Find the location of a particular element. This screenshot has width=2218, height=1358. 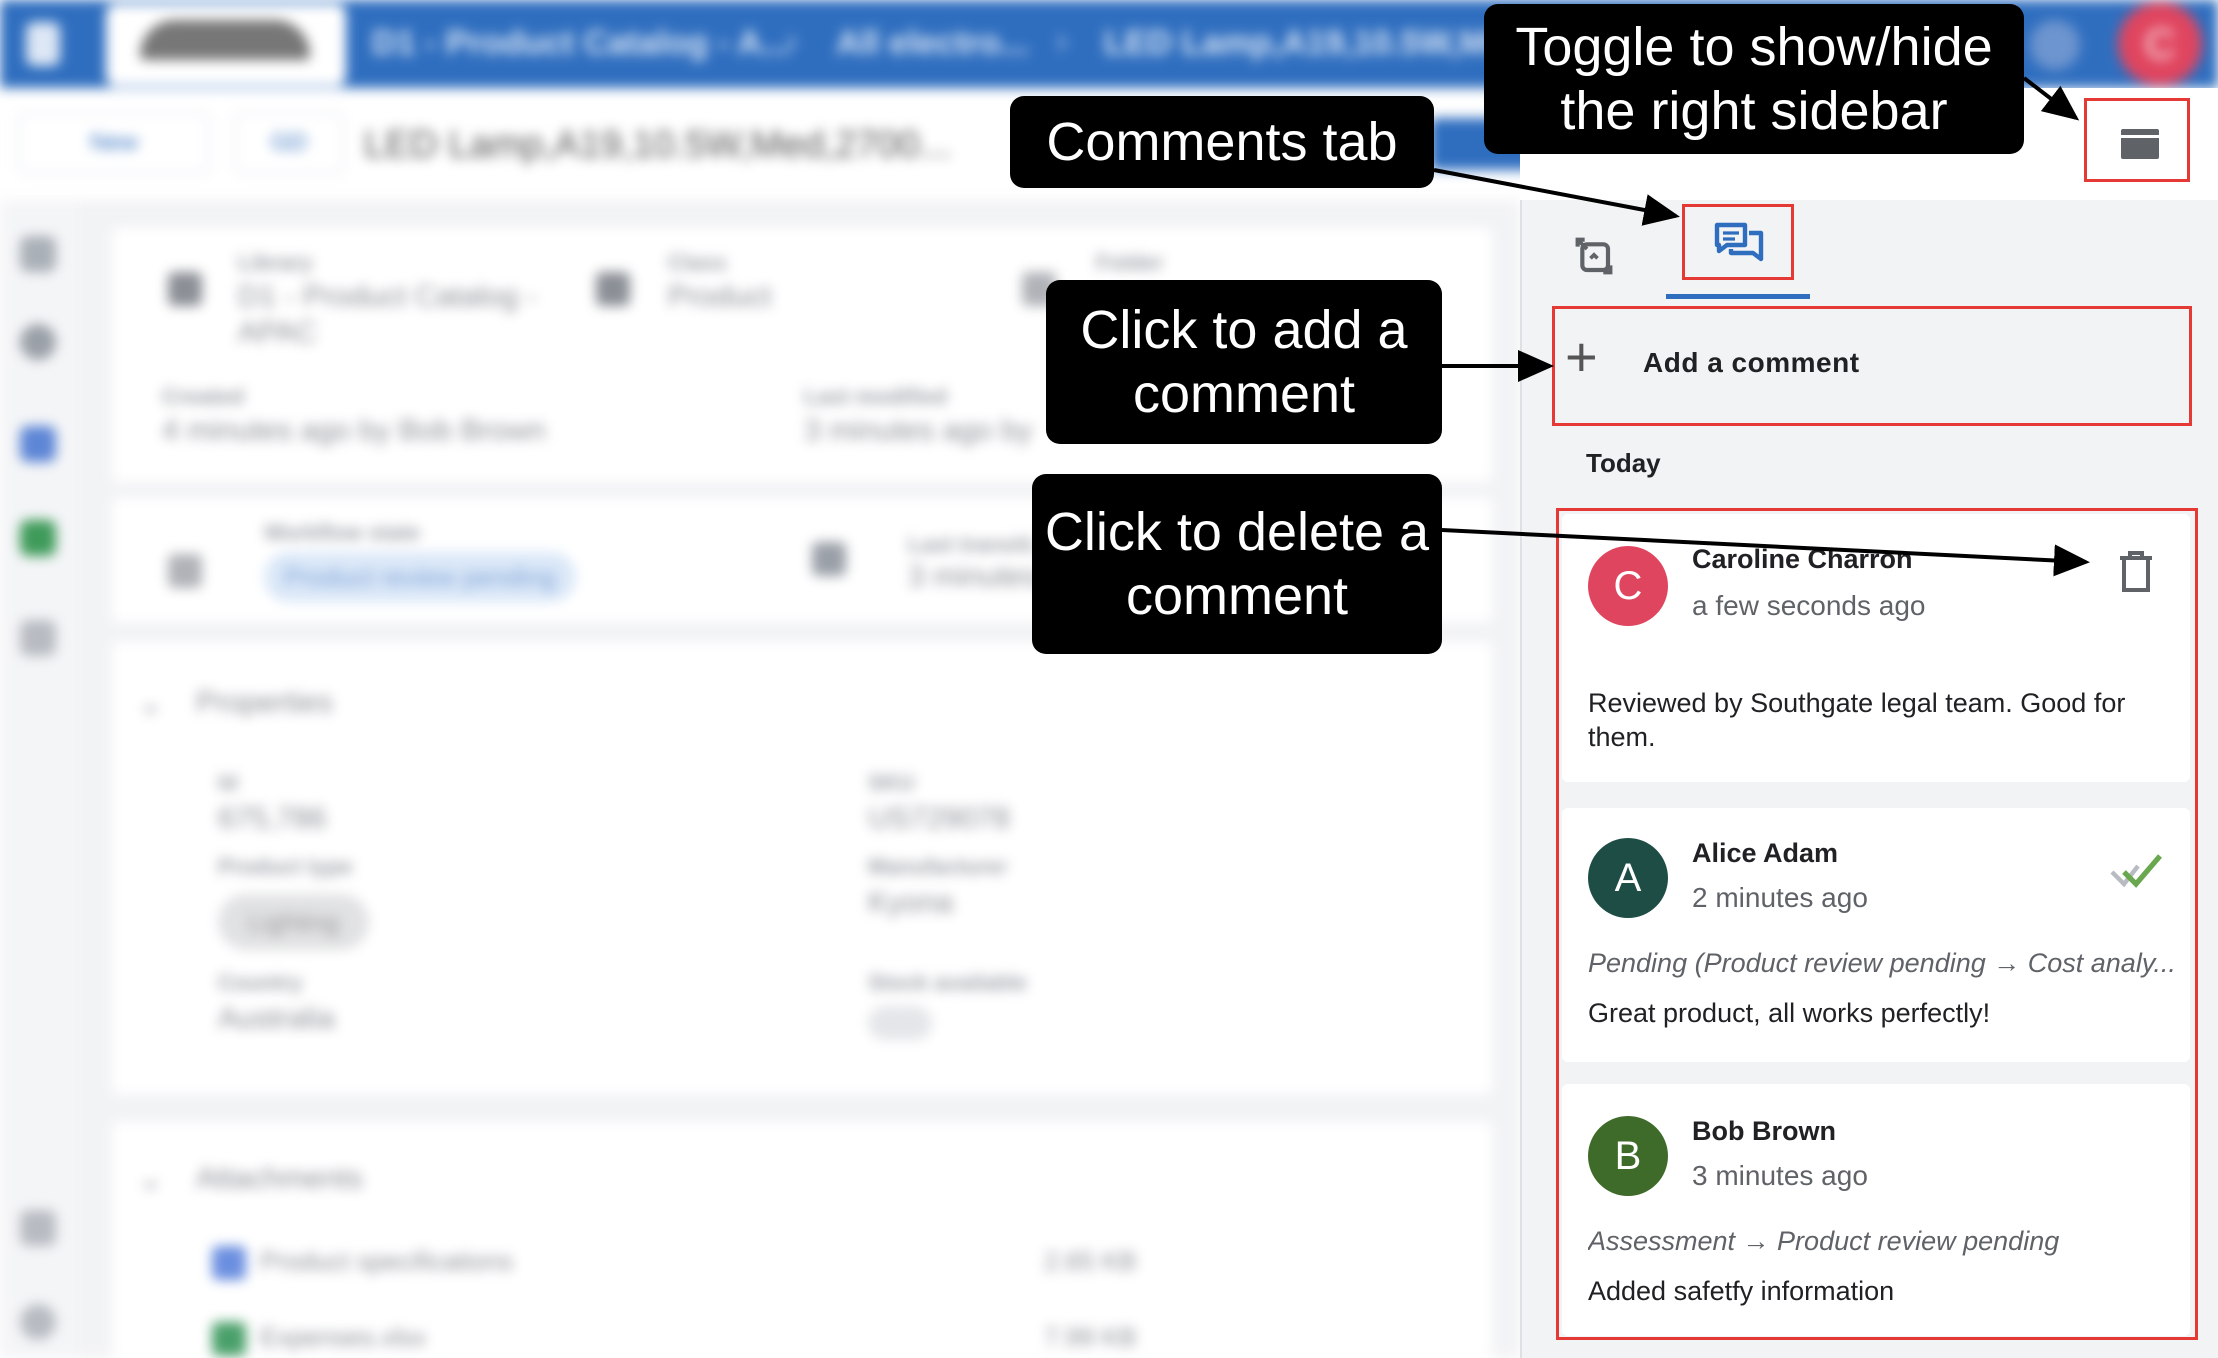

comment-author: Alice Adam is located at coordinates (1765, 853).